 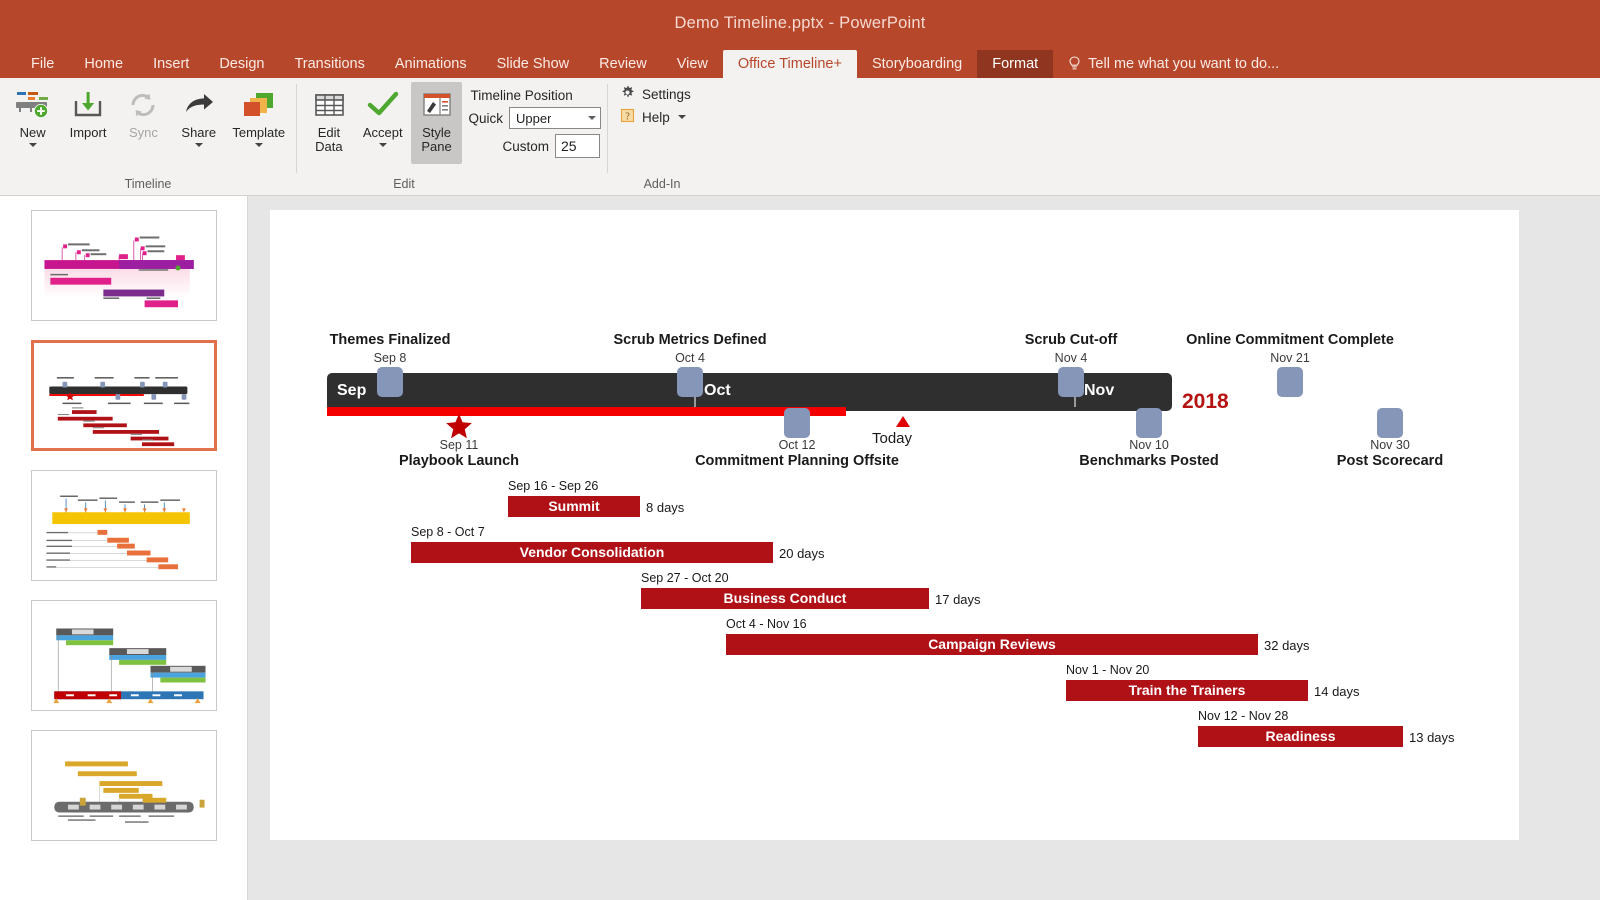 I want to click on style-pane-button: Style Pane, so click(x=436, y=123).